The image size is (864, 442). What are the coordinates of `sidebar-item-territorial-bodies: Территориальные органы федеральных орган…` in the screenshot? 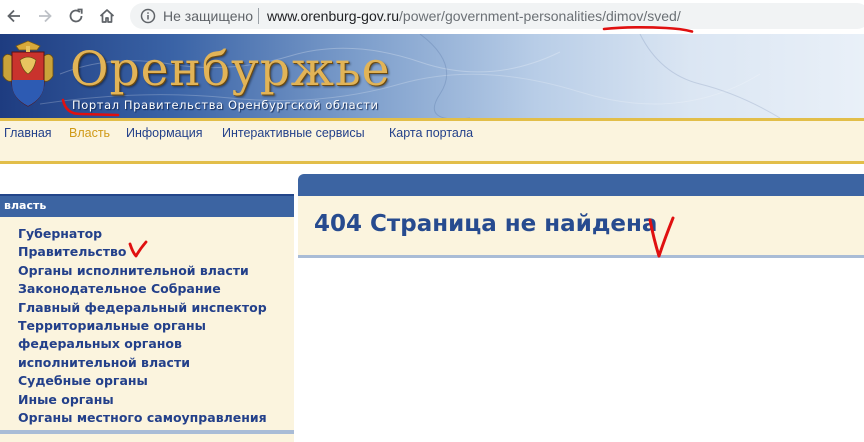 It's located at (153, 344).